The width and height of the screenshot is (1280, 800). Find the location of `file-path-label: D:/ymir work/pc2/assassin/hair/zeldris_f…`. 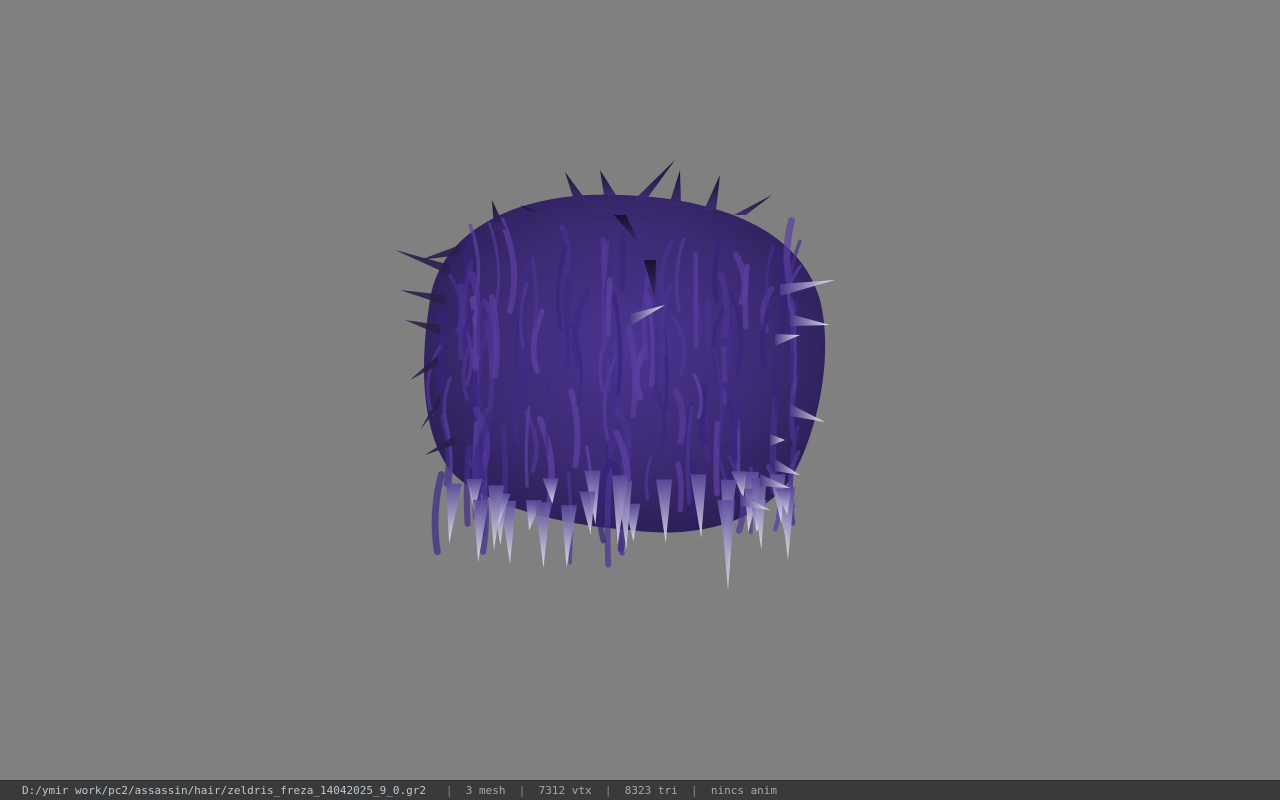

file-path-label: D:/ymir work/pc2/assassin/hair/zeldris_f… is located at coordinates (224, 790).